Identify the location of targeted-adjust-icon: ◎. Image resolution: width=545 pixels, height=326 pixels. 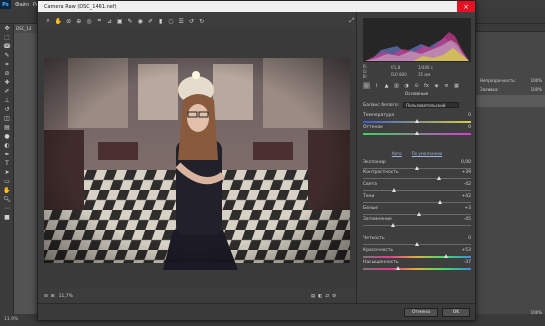
(89, 21).